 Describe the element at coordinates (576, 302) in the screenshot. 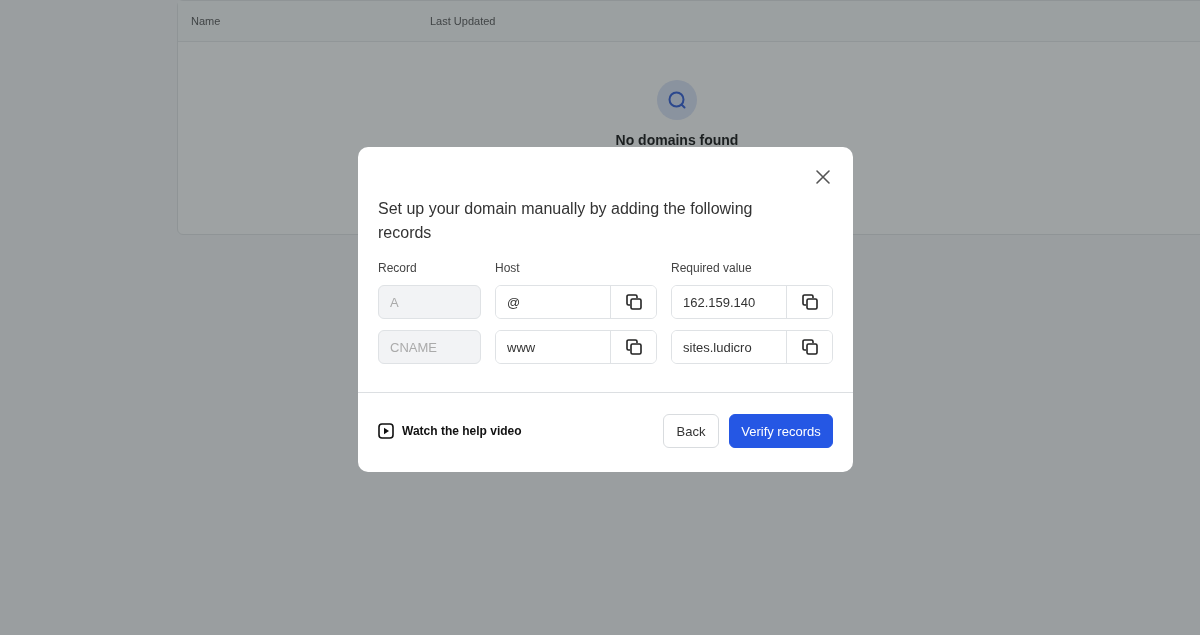

I see `host-field: @` at that location.